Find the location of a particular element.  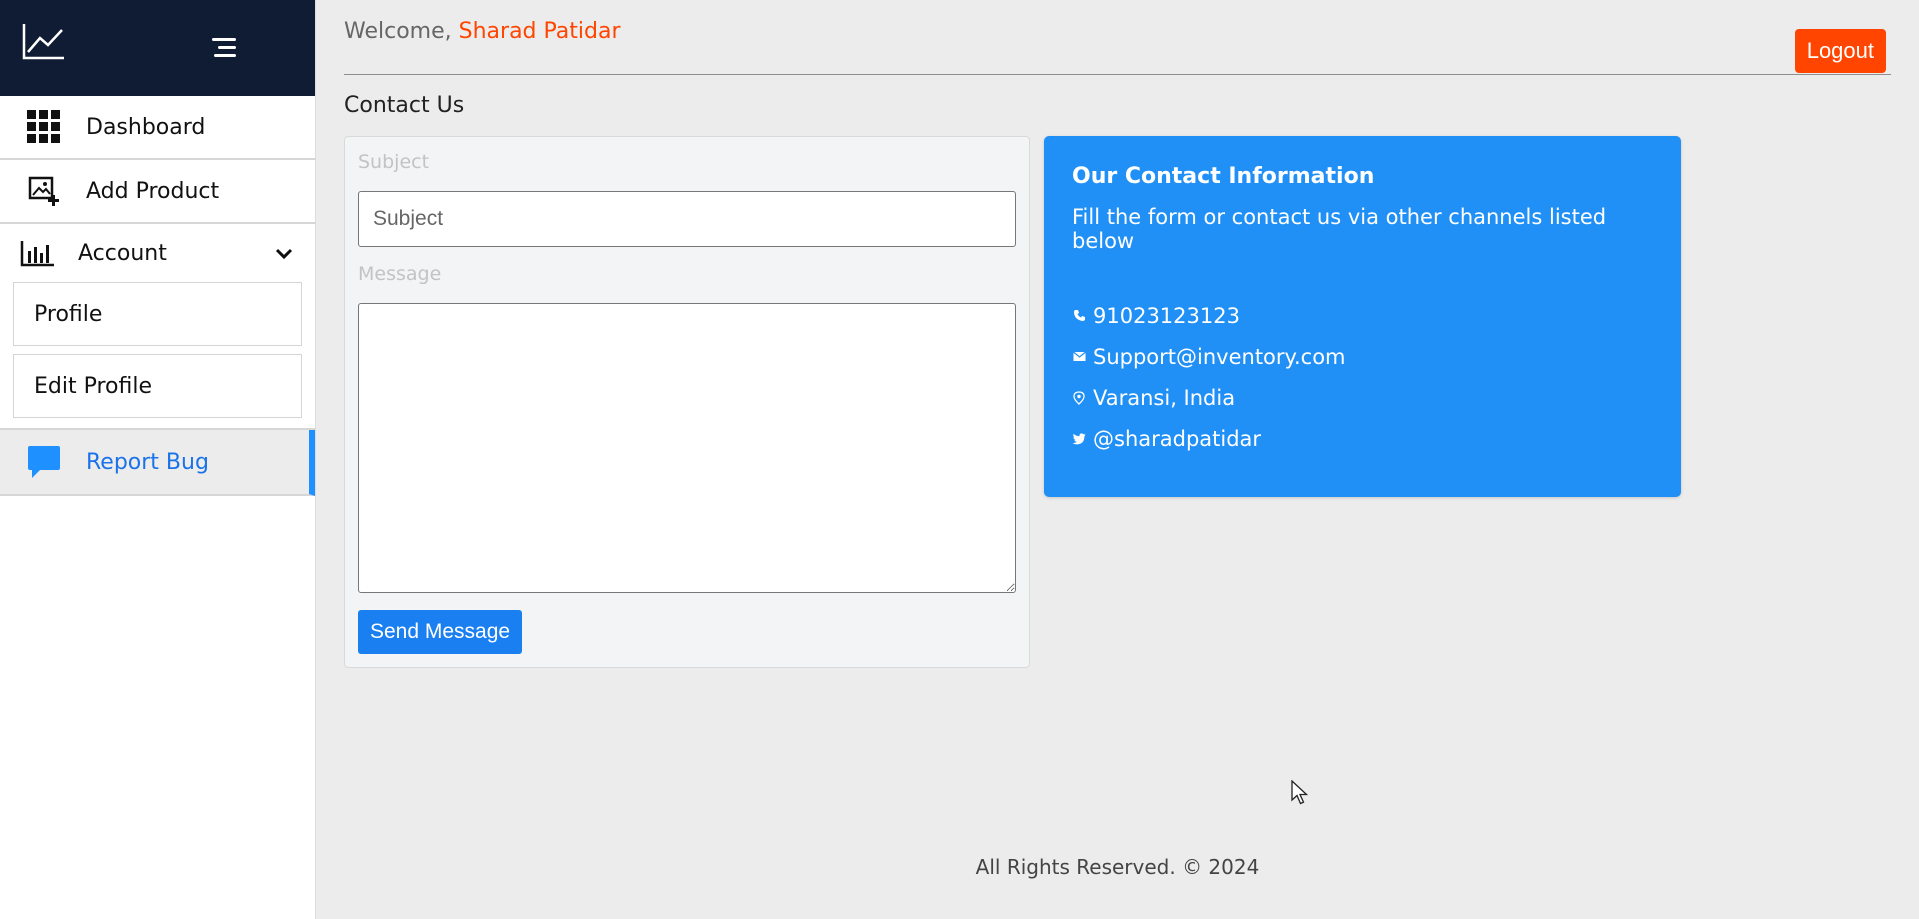

grid-icon is located at coordinates (44, 127).